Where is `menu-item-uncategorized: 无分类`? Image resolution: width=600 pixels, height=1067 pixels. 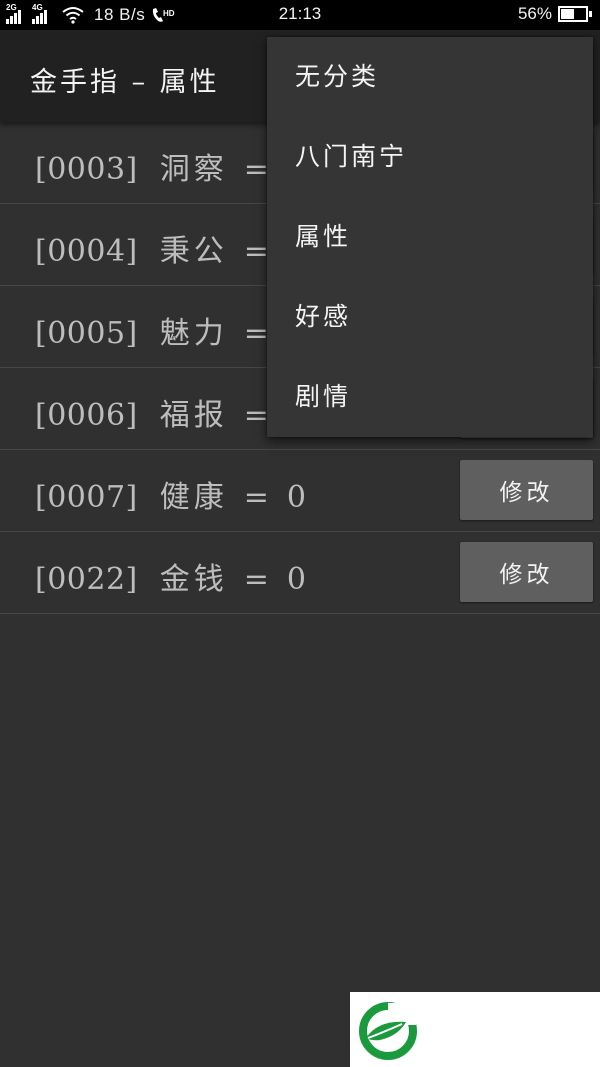
menu-item-uncategorized: 无分类 is located at coordinates (430, 77).